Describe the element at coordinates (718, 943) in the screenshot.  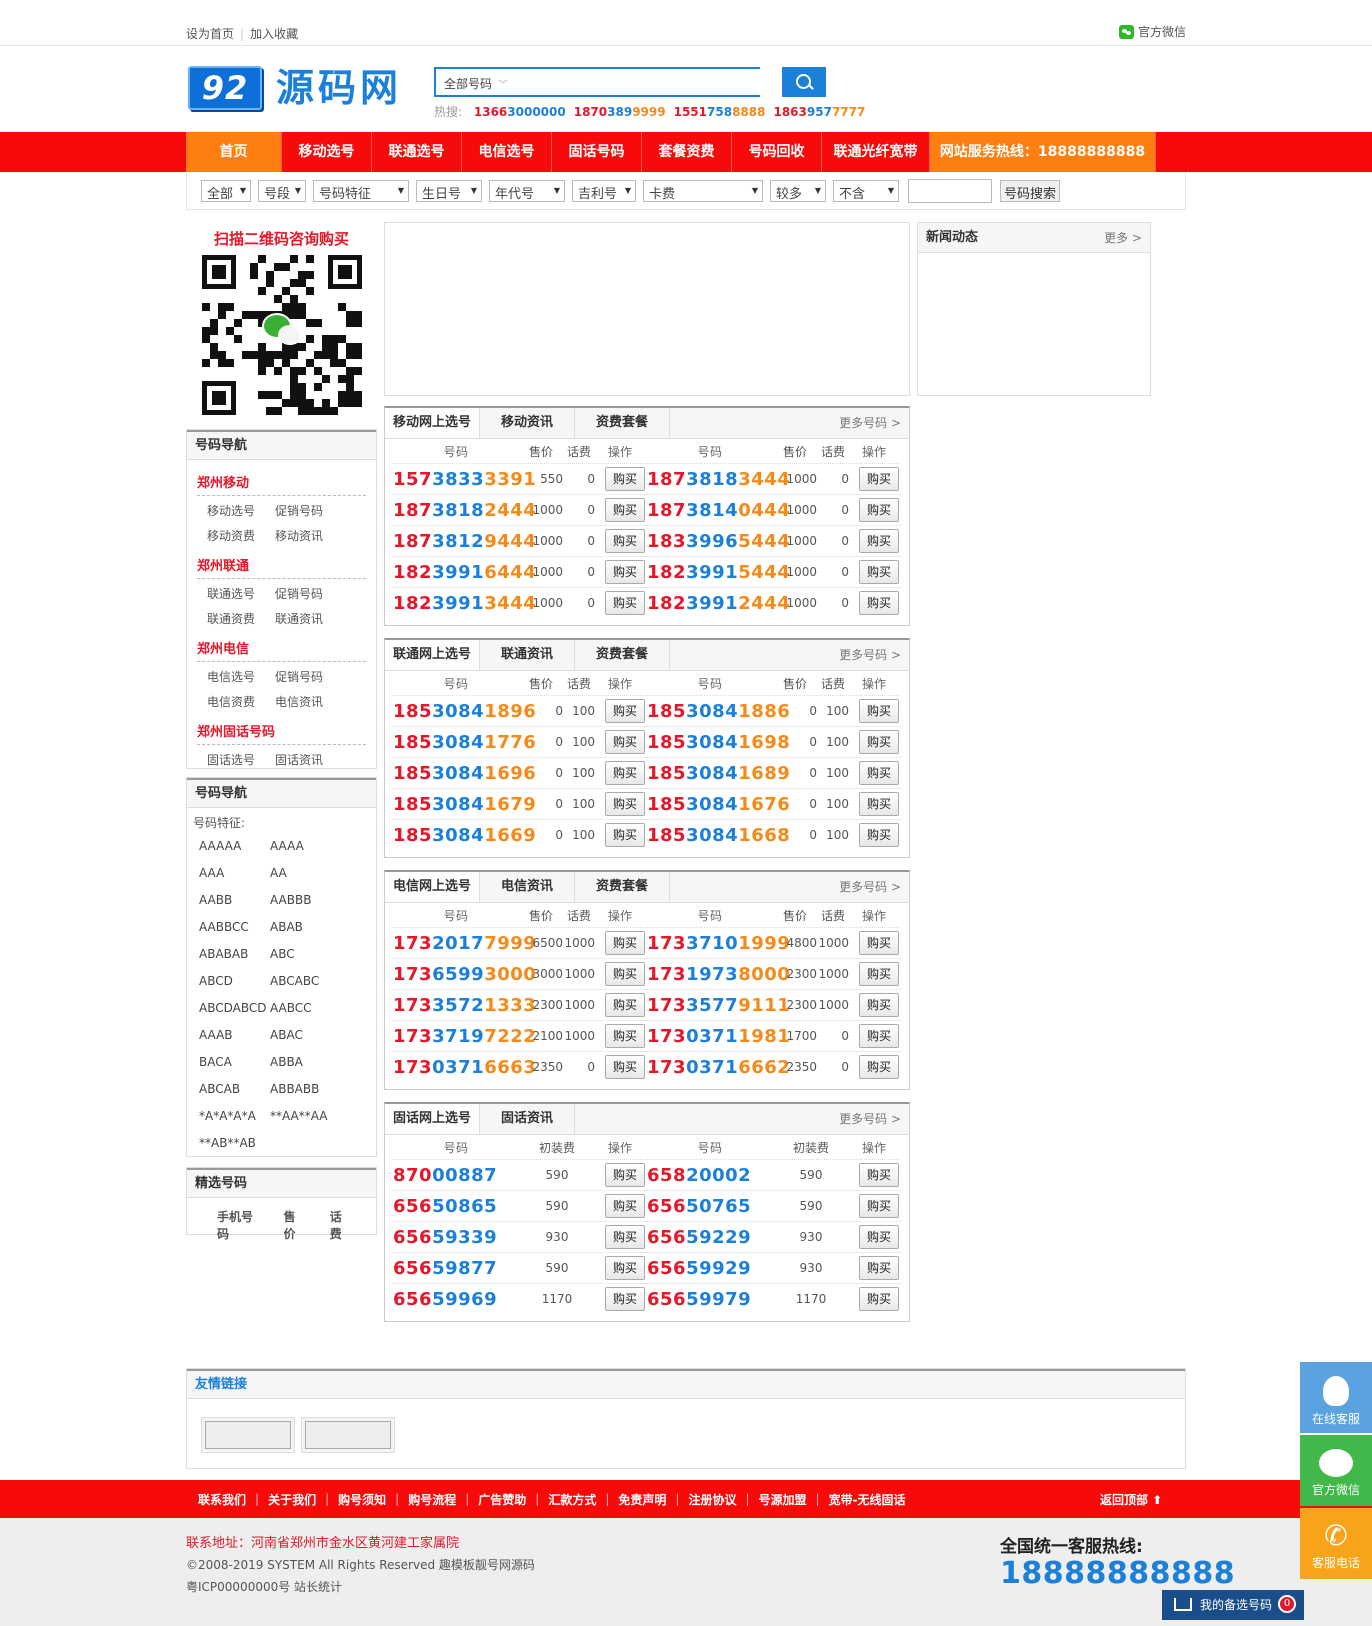
I see `phone-number: 17337101999` at that location.